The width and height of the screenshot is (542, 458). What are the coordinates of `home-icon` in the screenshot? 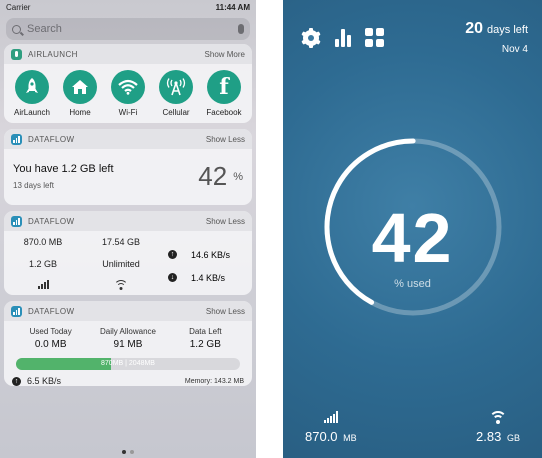 It's located at (80, 87).